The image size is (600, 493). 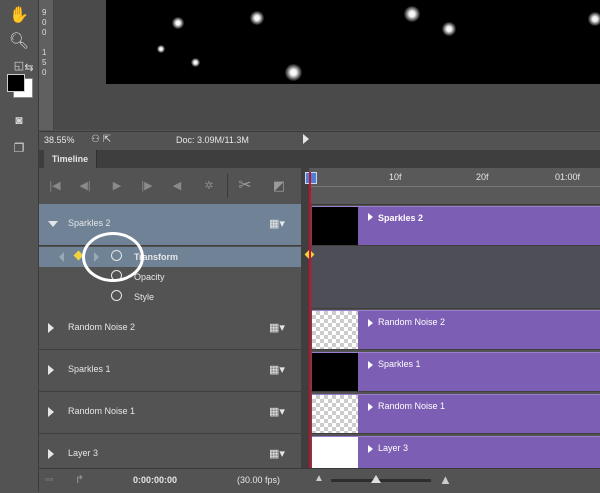 What do you see at coordinates (70, 159) in the screenshot?
I see `tab-timeline: Timeline` at bounding box center [70, 159].